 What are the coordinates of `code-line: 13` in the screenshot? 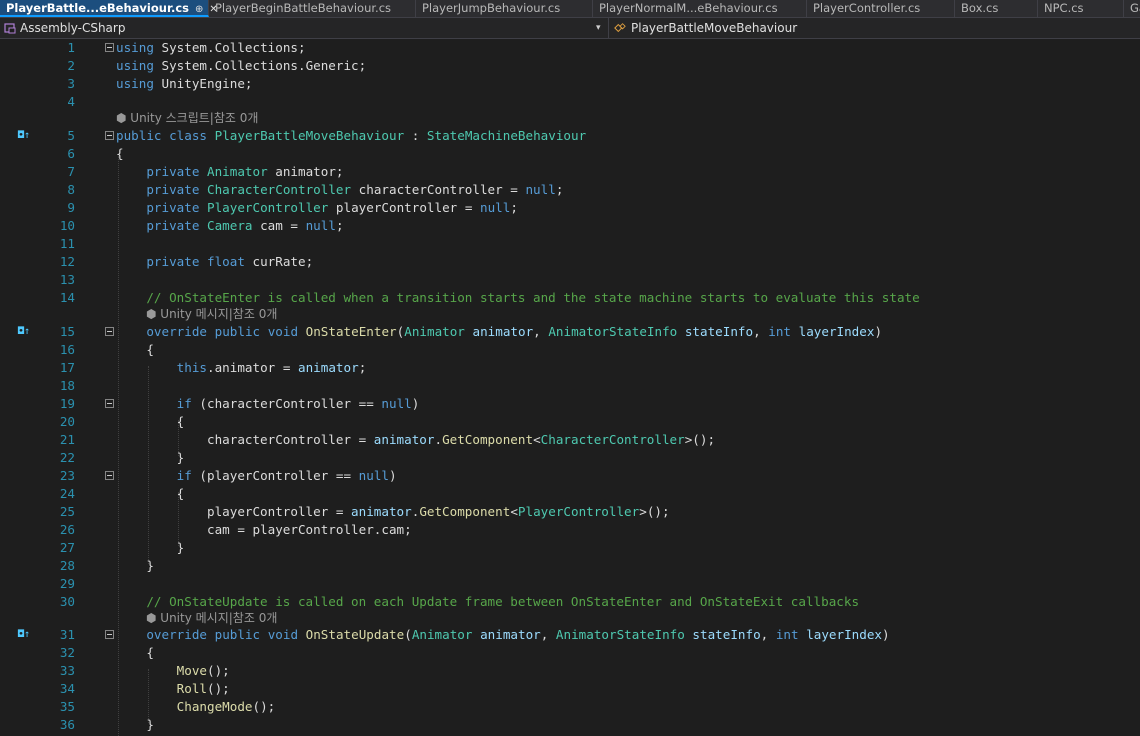 It's located at (570, 280).